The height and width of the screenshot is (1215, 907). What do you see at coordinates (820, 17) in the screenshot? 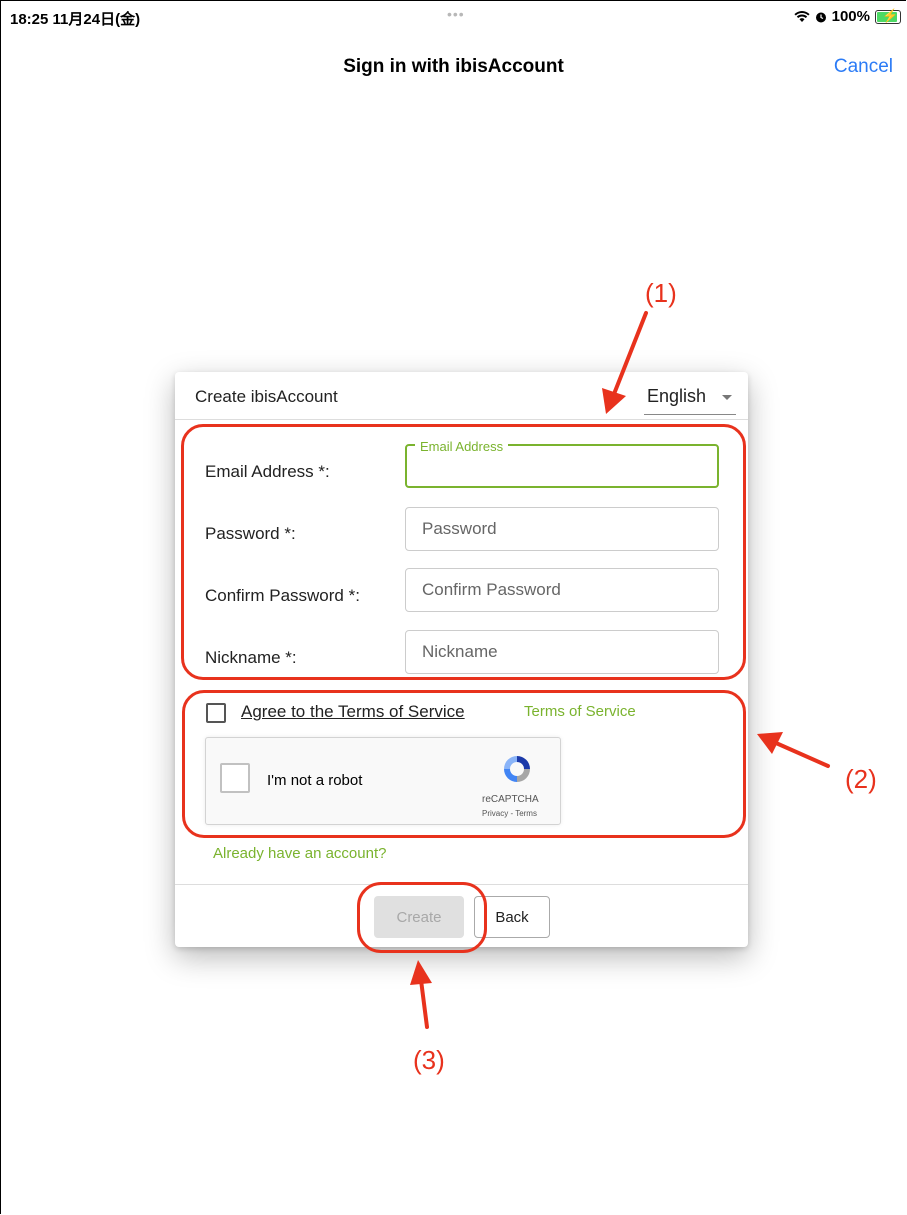
I see `alarm-icon` at bounding box center [820, 17].